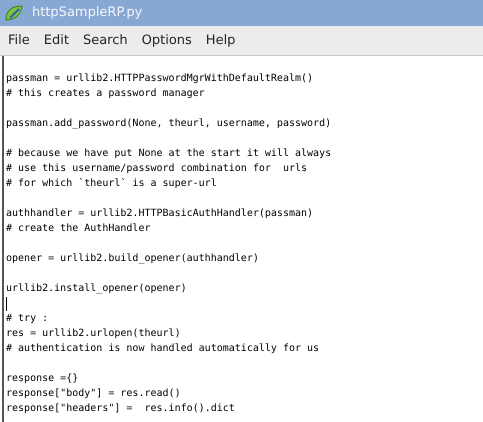  Describe the element at coordinates (160, 79) in the screenshot. I see `code-line: passman = urllib2.HTTPPasswordMgrWithDefaultRealm()` at that location.